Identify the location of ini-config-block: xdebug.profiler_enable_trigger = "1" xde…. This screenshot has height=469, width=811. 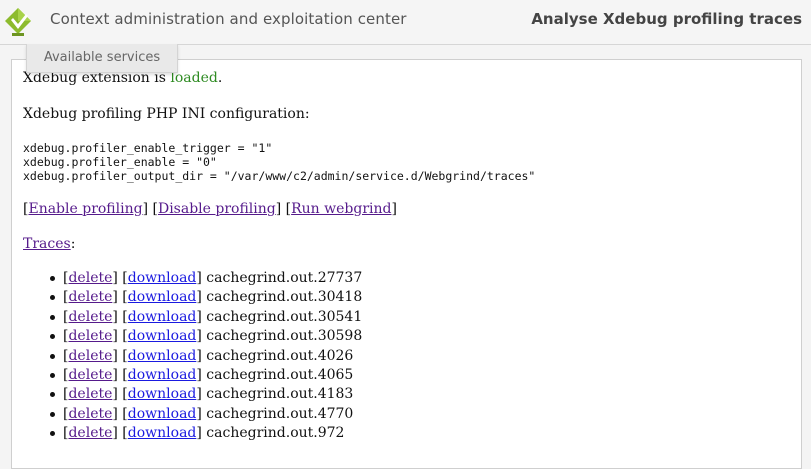
(408, 162).